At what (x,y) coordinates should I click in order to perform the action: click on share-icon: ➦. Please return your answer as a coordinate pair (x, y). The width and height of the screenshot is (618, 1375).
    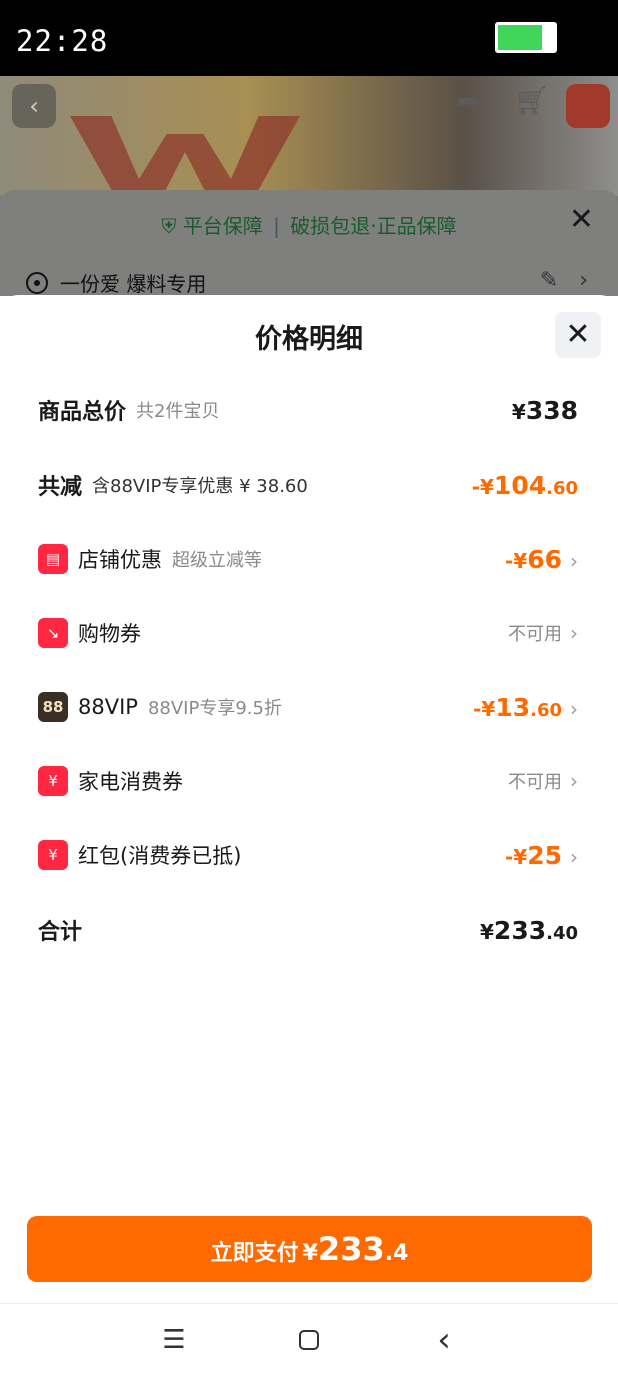
    Looking at the image, I should click on (468, 100).